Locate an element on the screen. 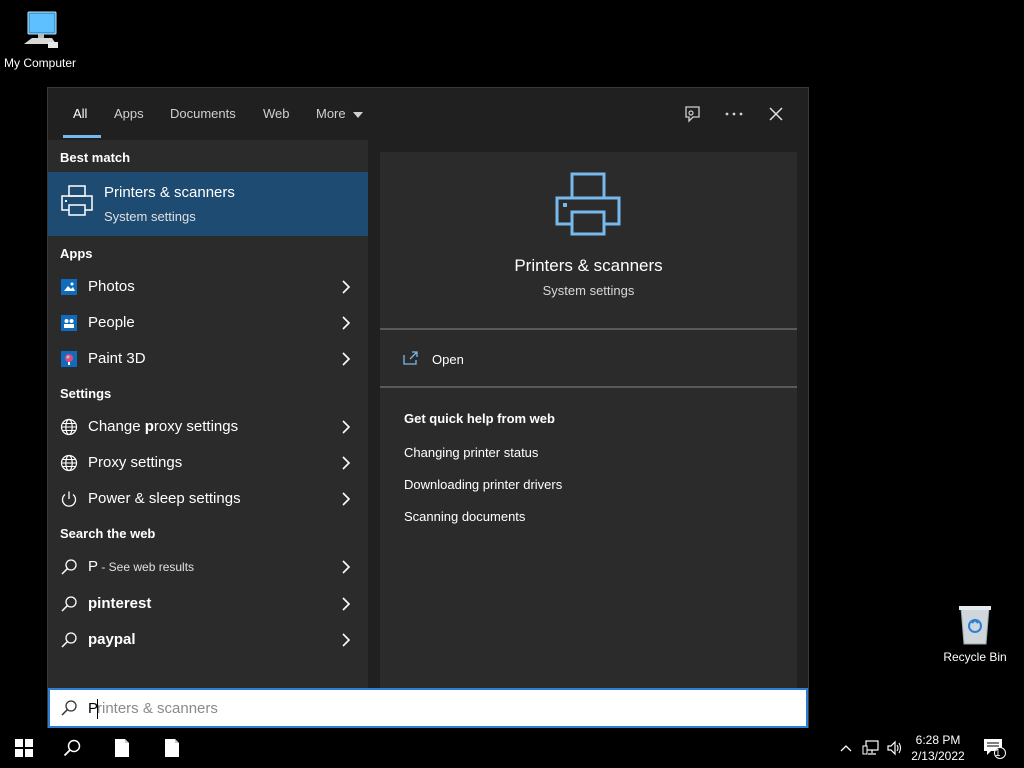 The height and width of the screenshot is (768, 1024). settings-header: Settings is located at coordinates (86, 393).